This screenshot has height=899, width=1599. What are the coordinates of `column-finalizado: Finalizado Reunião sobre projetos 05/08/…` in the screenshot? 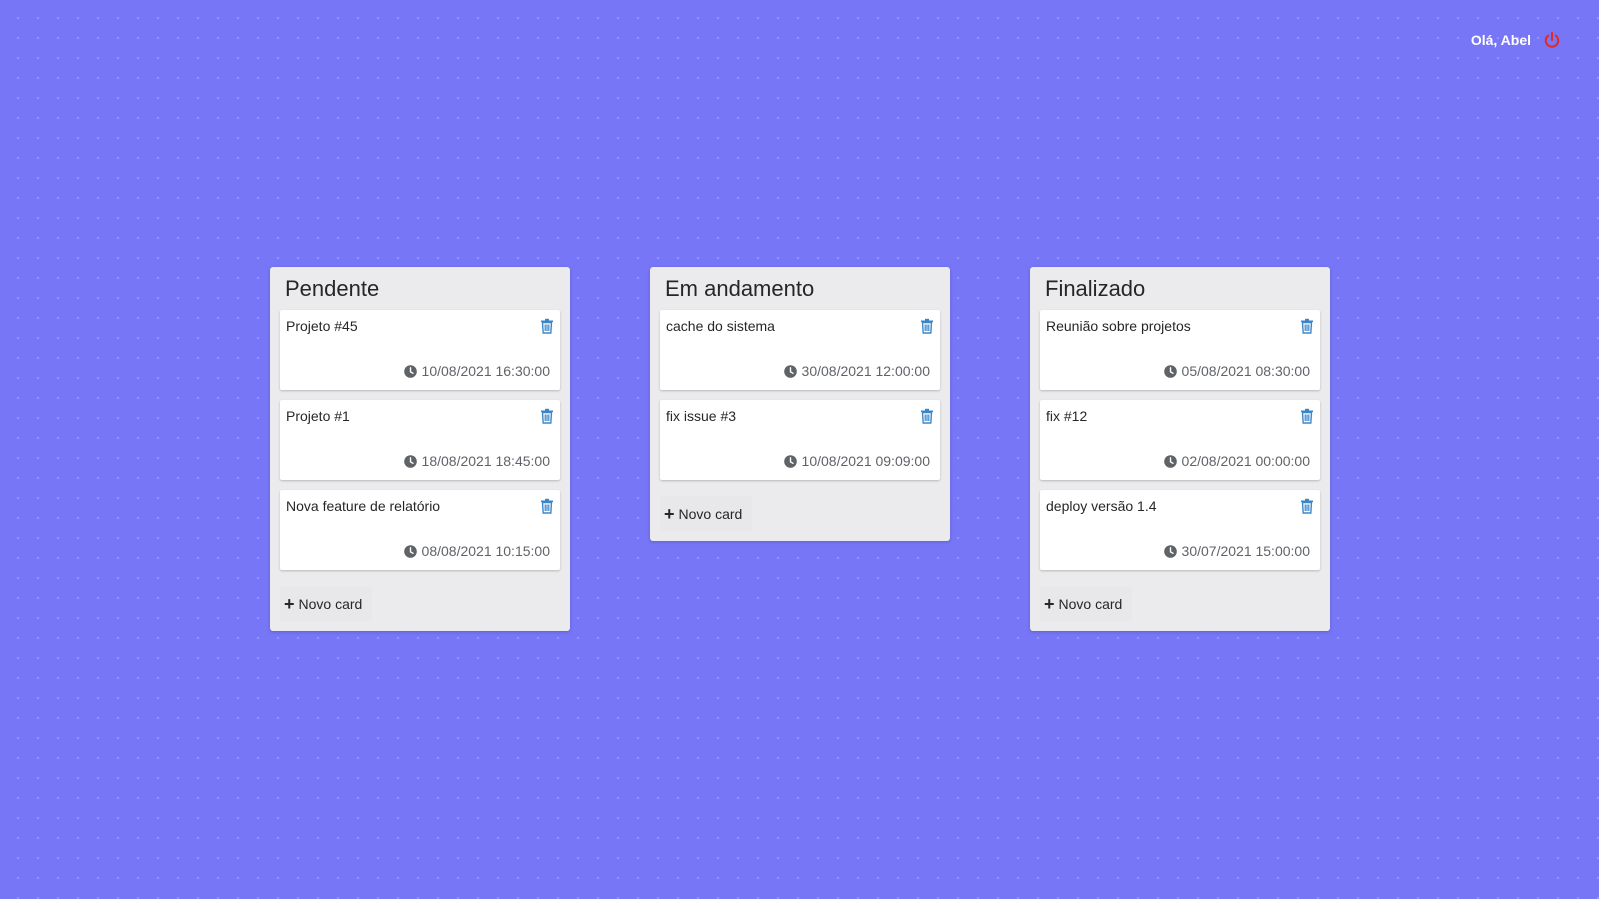 It's located at (1180, 449).